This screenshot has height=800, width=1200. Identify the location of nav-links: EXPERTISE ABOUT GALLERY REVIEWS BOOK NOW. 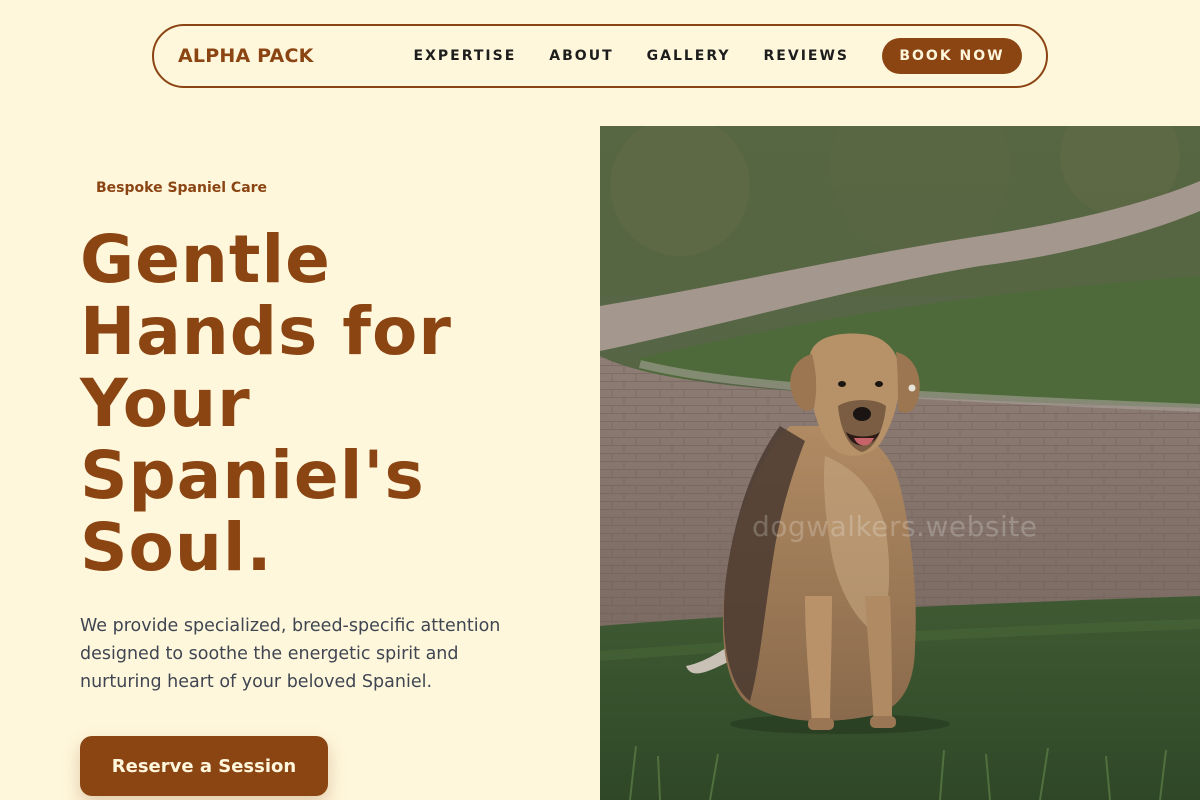
(718, 56).